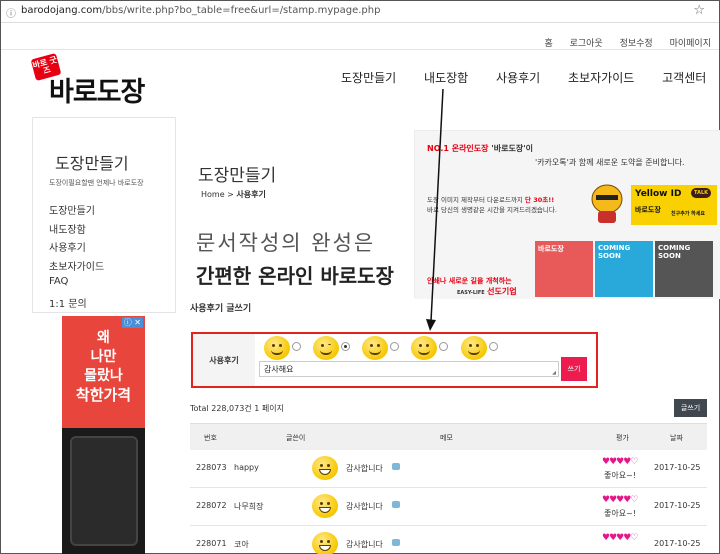 The width and height of the screenshot is (720, 554). Describe the element at coordinates (699, 10) in the screenshot. I see `bookmark-star-icon: ☆` at that location.